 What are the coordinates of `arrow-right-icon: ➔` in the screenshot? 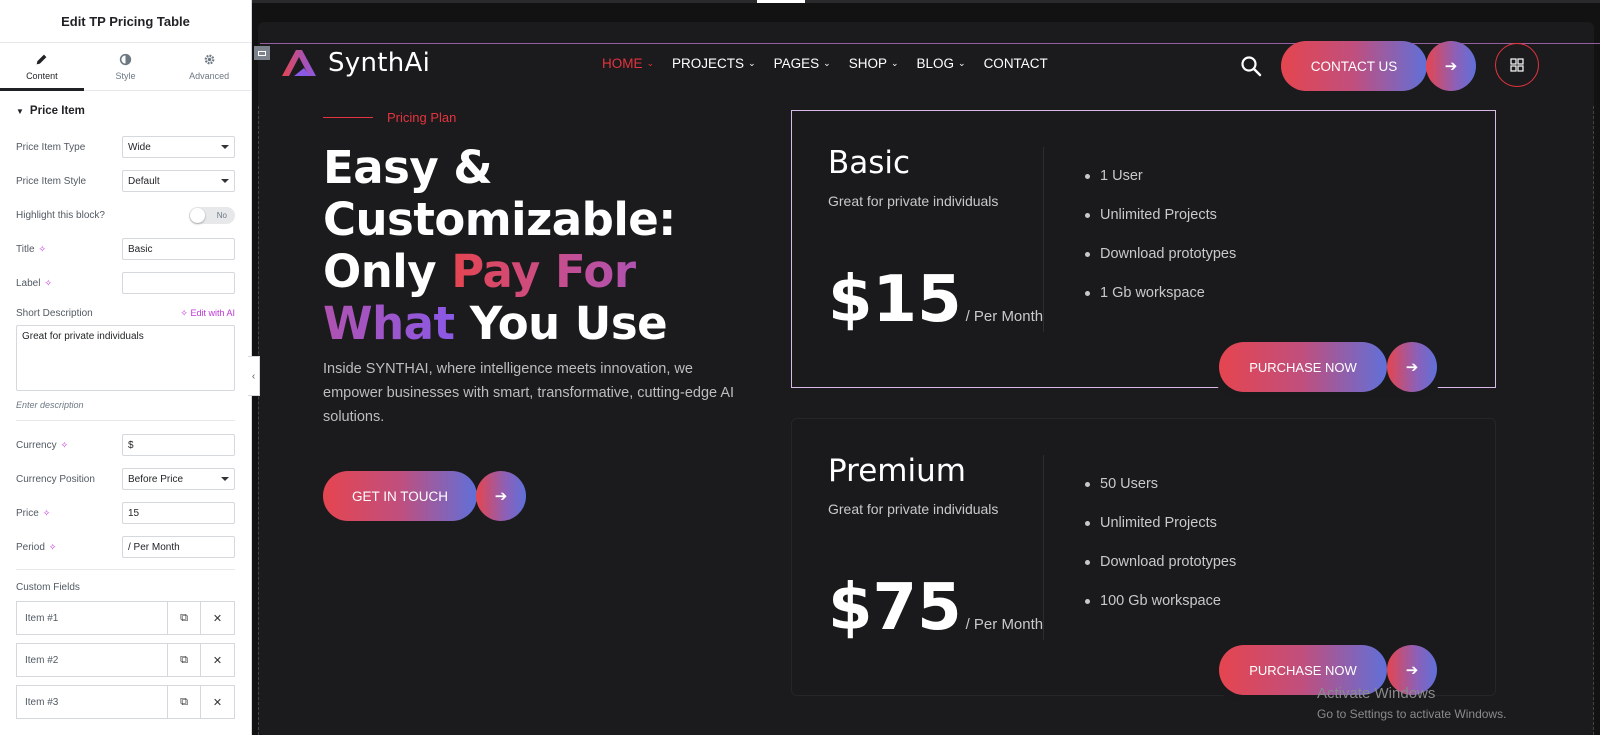 It's located at (1451, 66).